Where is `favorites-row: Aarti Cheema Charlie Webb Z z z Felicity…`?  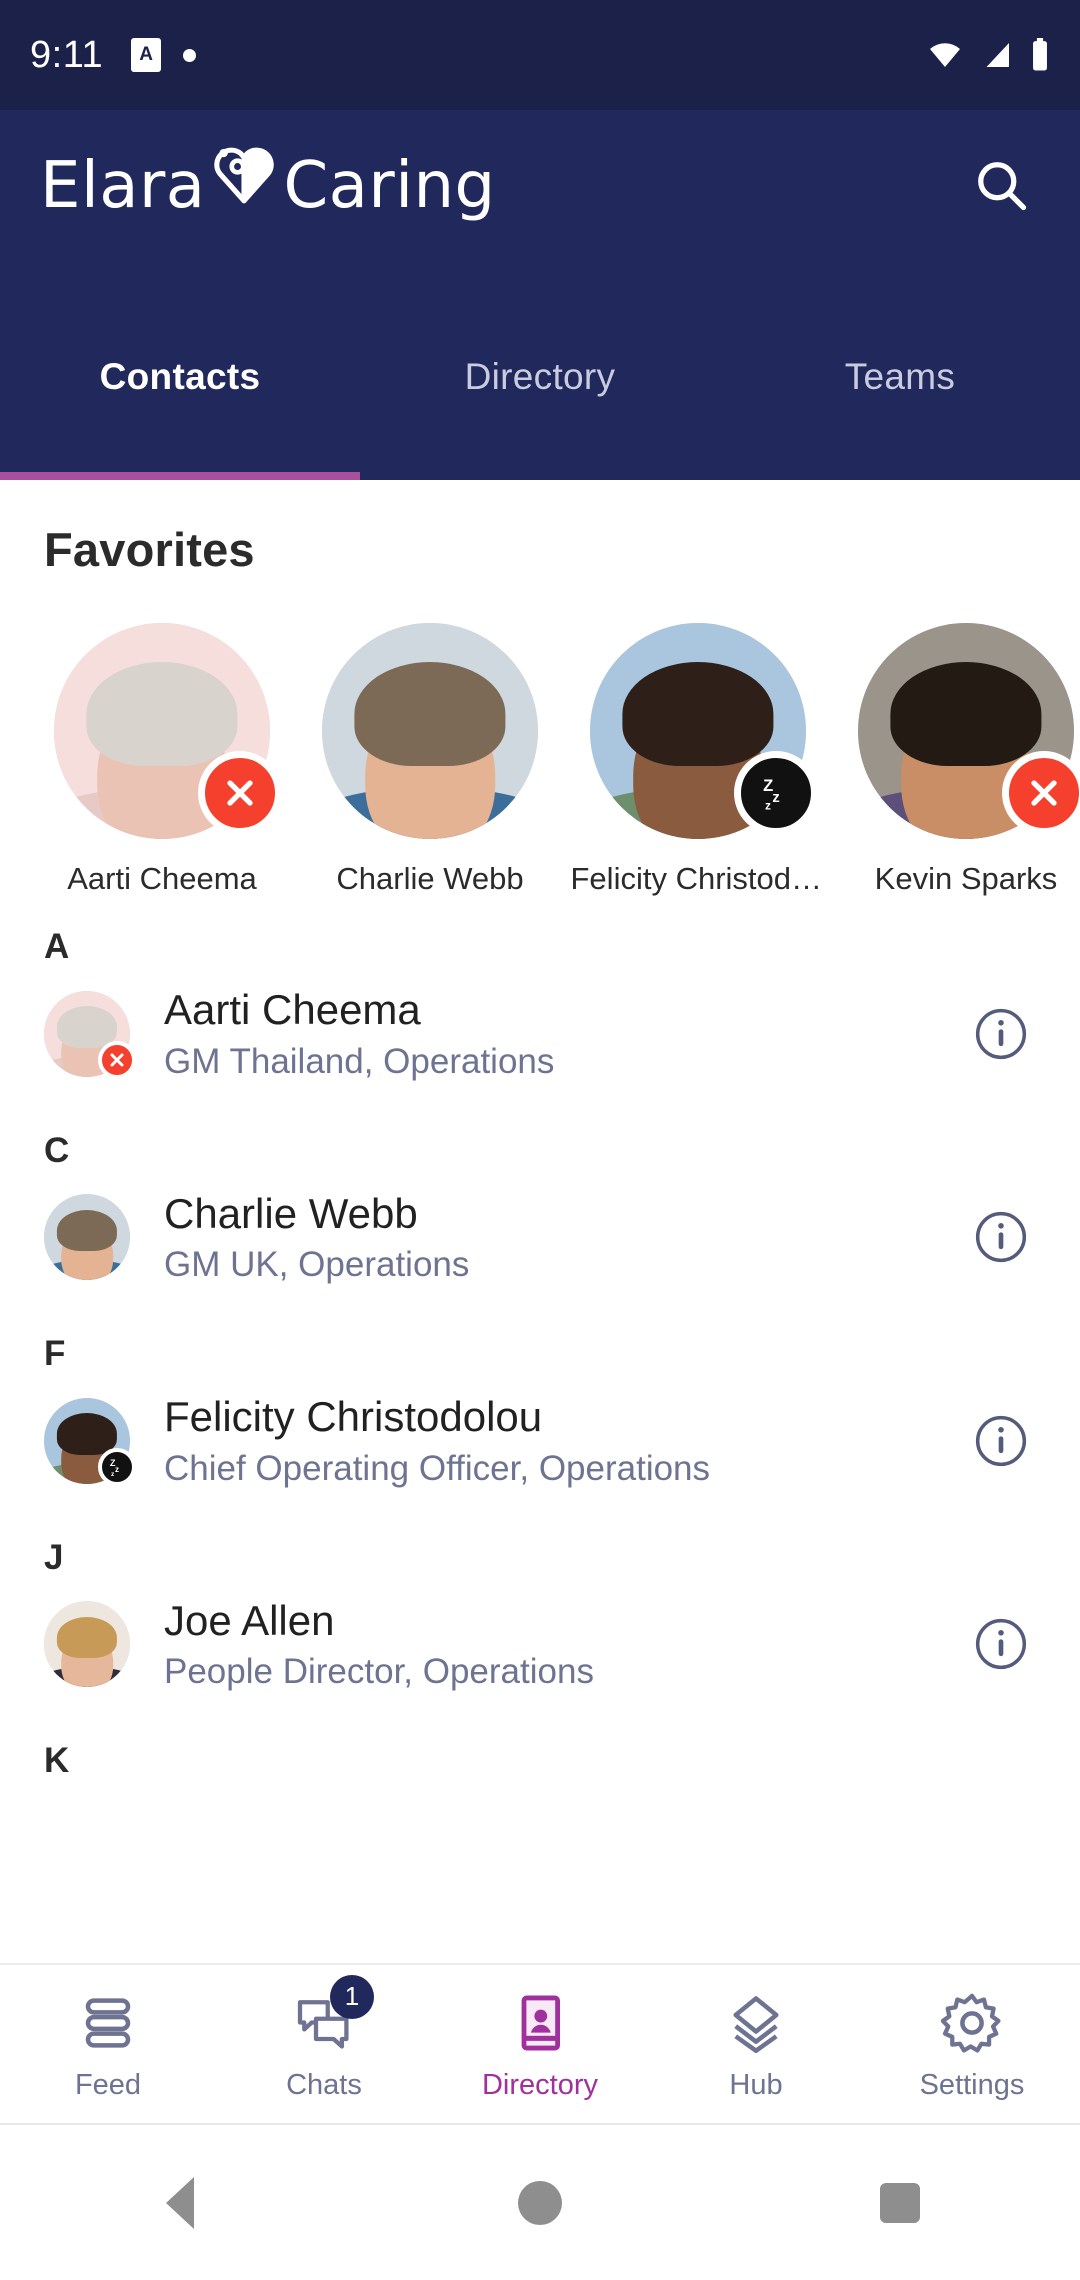
favorites-row: Aarti Cheema Charlie Webb Z z z Felicity… is located at coordinates (540, 737).